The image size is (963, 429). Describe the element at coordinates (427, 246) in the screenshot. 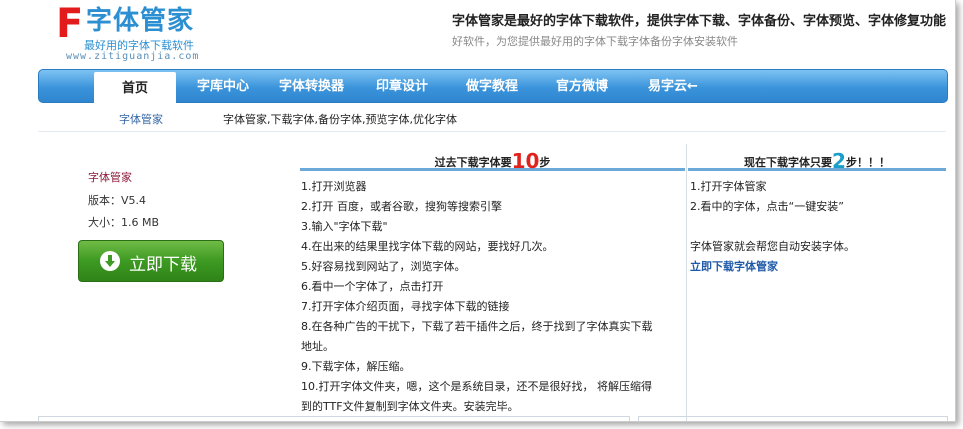

I see `past-step: 4.在出来的结果里找字体下载的网站，要找好几次。` at that location.